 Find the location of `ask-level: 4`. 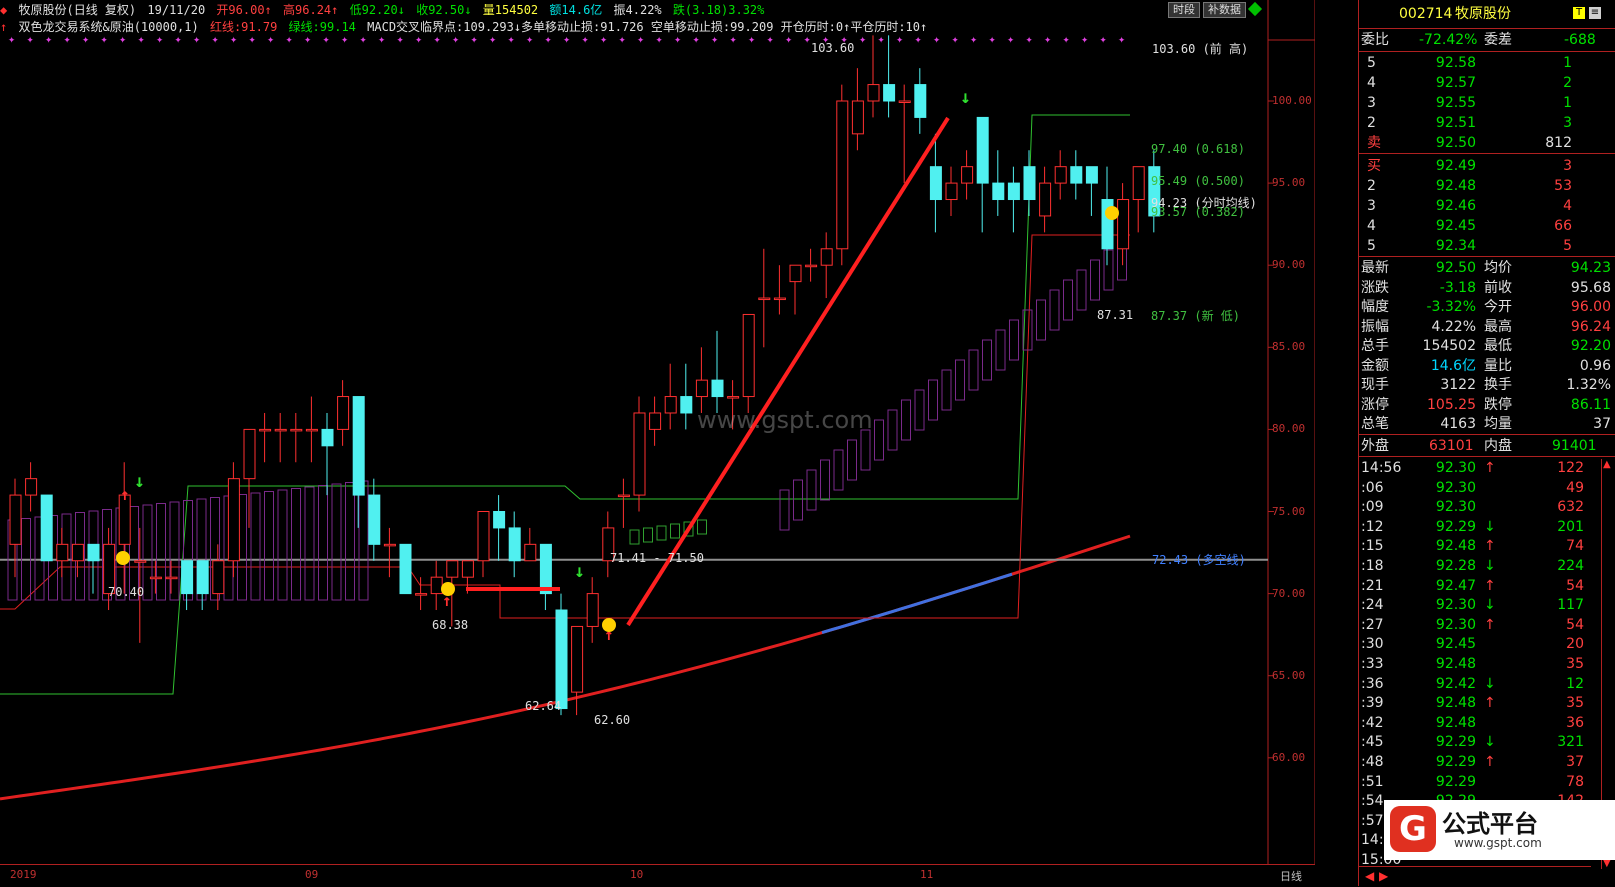

ask-level: 4 is located at coordinates (1371, 83).